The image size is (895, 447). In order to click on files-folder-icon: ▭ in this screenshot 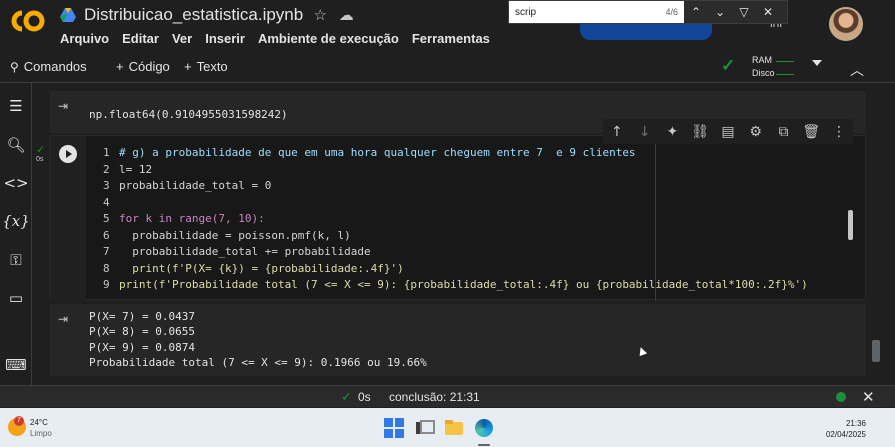, I will do `click(16, 298)`.